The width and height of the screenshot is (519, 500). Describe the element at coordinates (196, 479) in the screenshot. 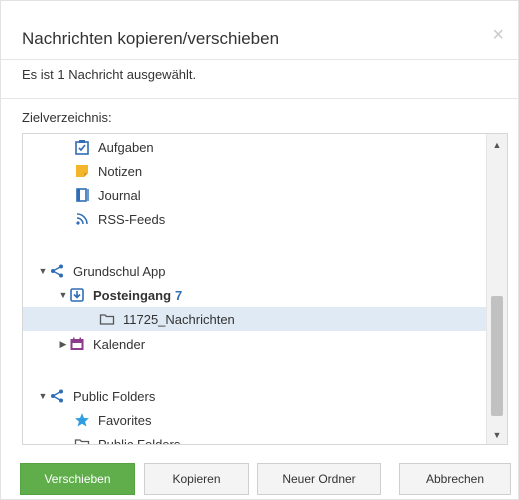

I see `copy-button: Kopieren` at that location.